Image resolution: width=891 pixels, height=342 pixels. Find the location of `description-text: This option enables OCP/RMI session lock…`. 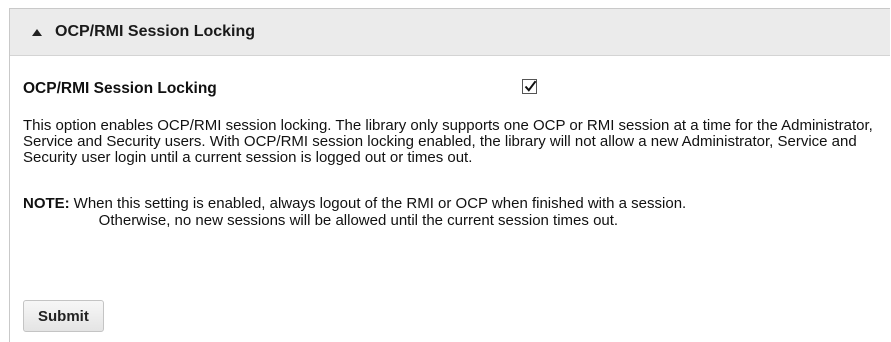

description-text: This option enables OCP/RMI session lock… is located at coordinates (448, 141).